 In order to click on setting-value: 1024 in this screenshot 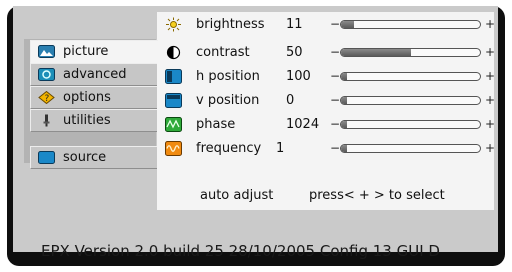, I will do `click(303, 124)`.